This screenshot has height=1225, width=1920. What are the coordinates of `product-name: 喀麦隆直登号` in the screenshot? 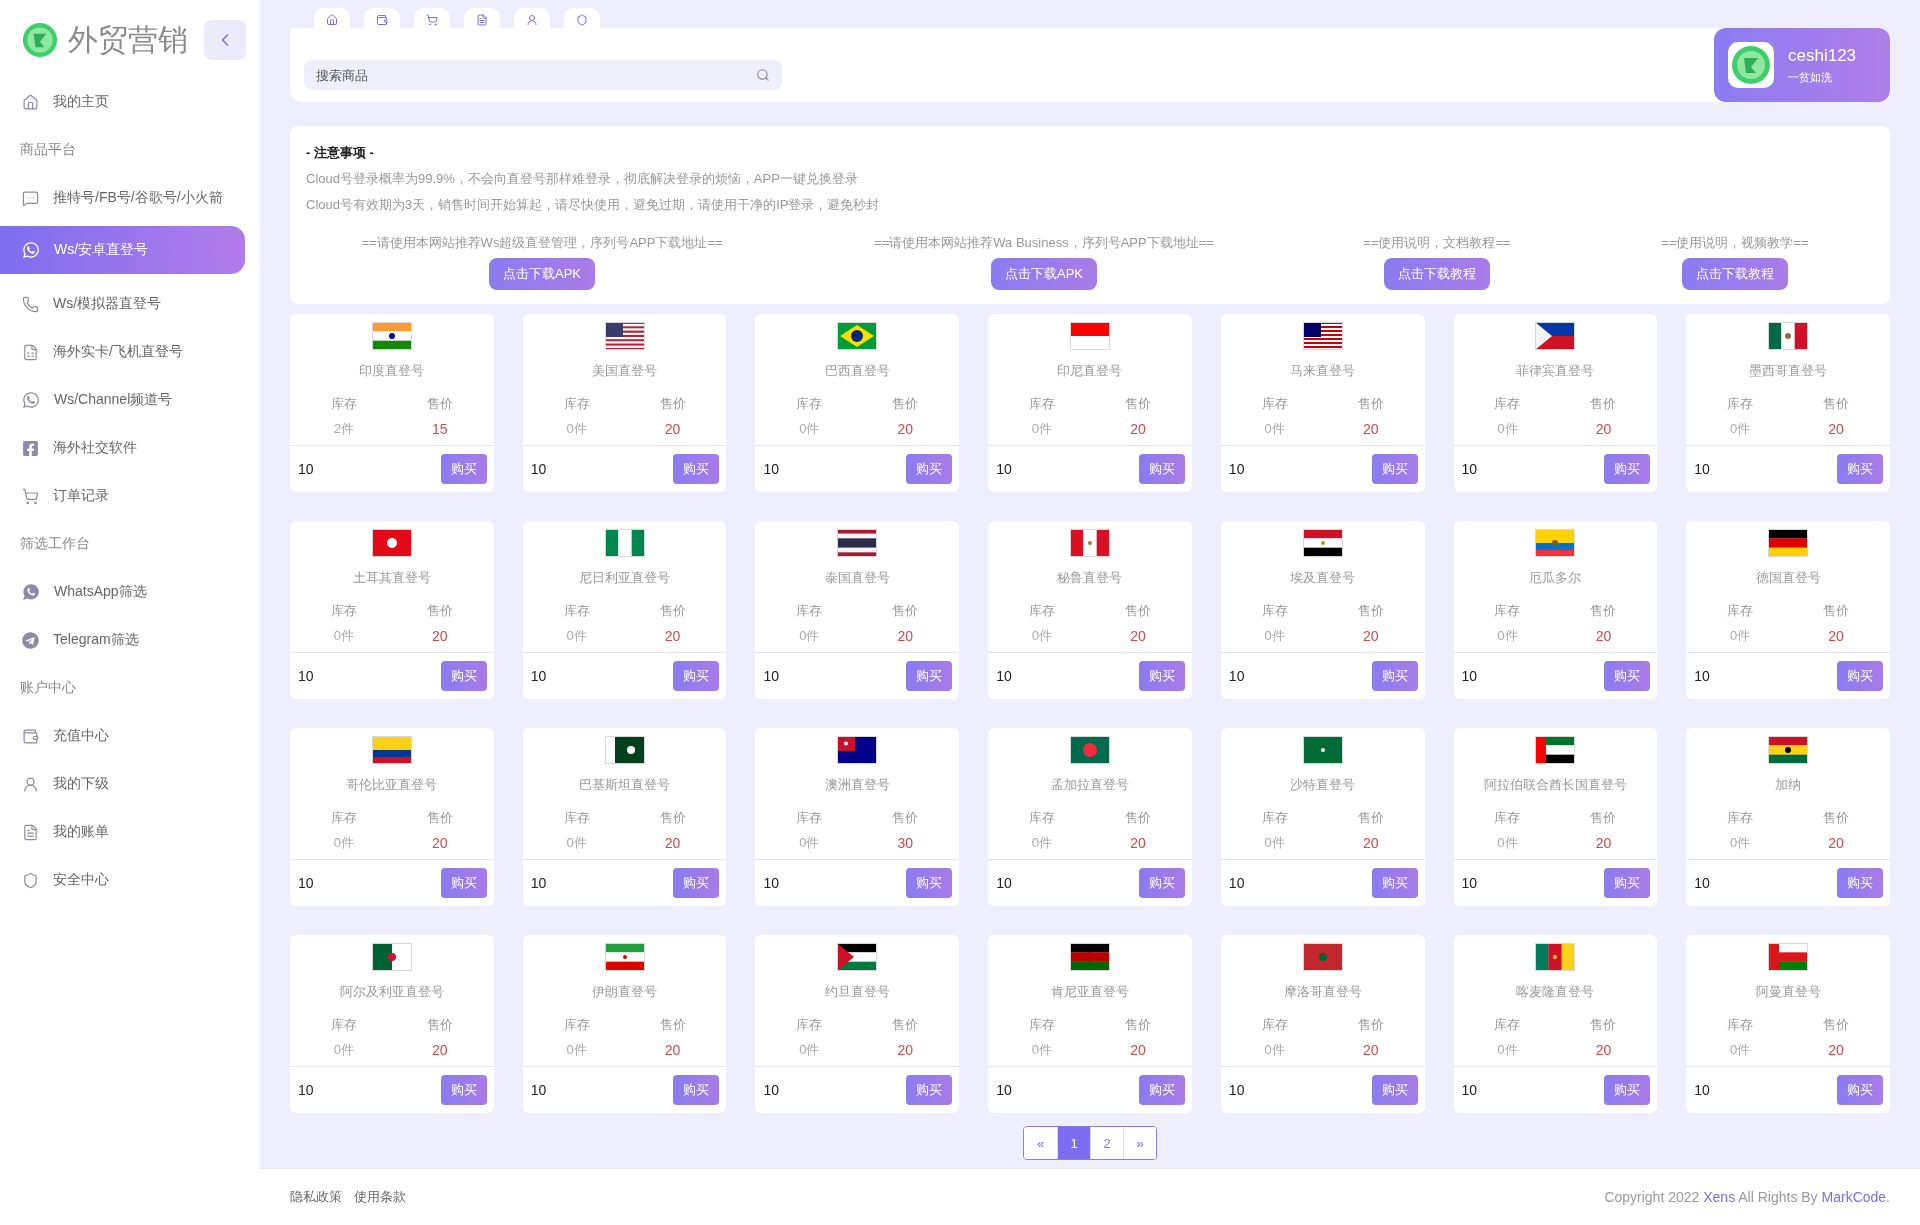 It's located at (1555, 992).